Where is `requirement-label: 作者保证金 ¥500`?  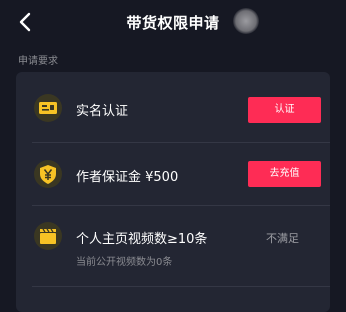
requirement-label: 作者保证金 ¥500 is located at coordinates (127, 177).